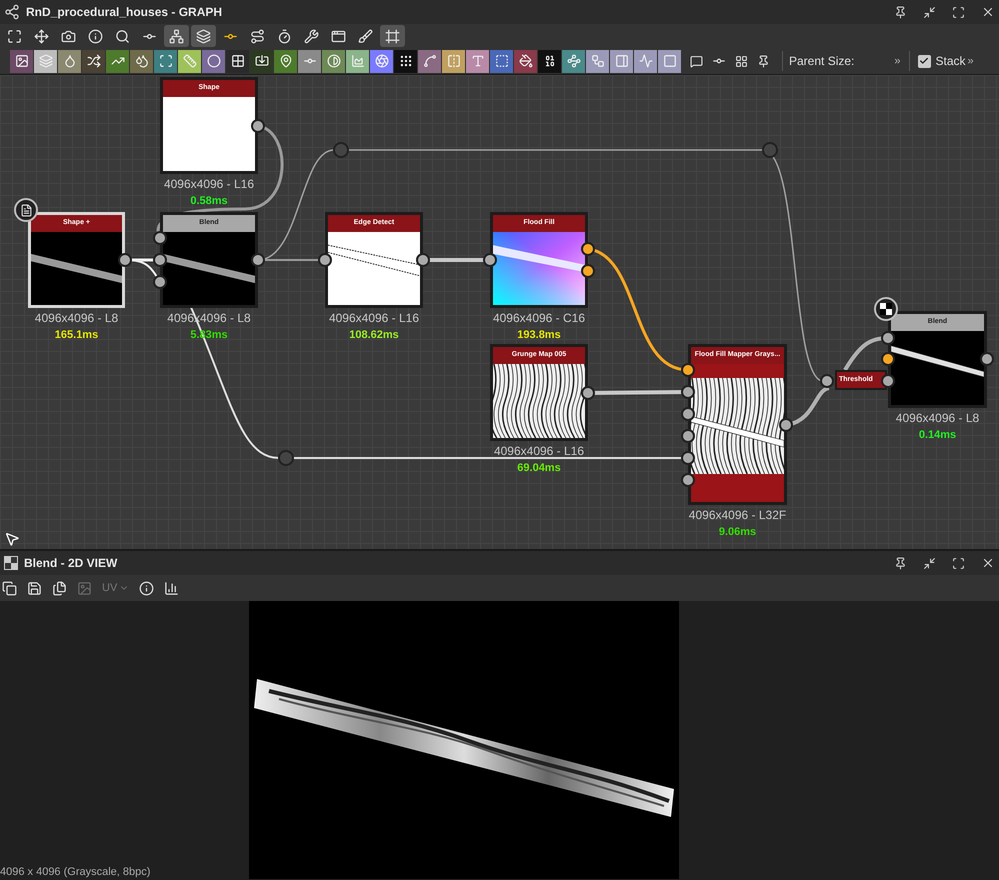 The width and height of the screenshot is (999, 880). Describe the element at coordinates (75, 872) in the screenshot. I see `image-info: 4096 x 4096 (Grayscale, 8bpc)` at that location.